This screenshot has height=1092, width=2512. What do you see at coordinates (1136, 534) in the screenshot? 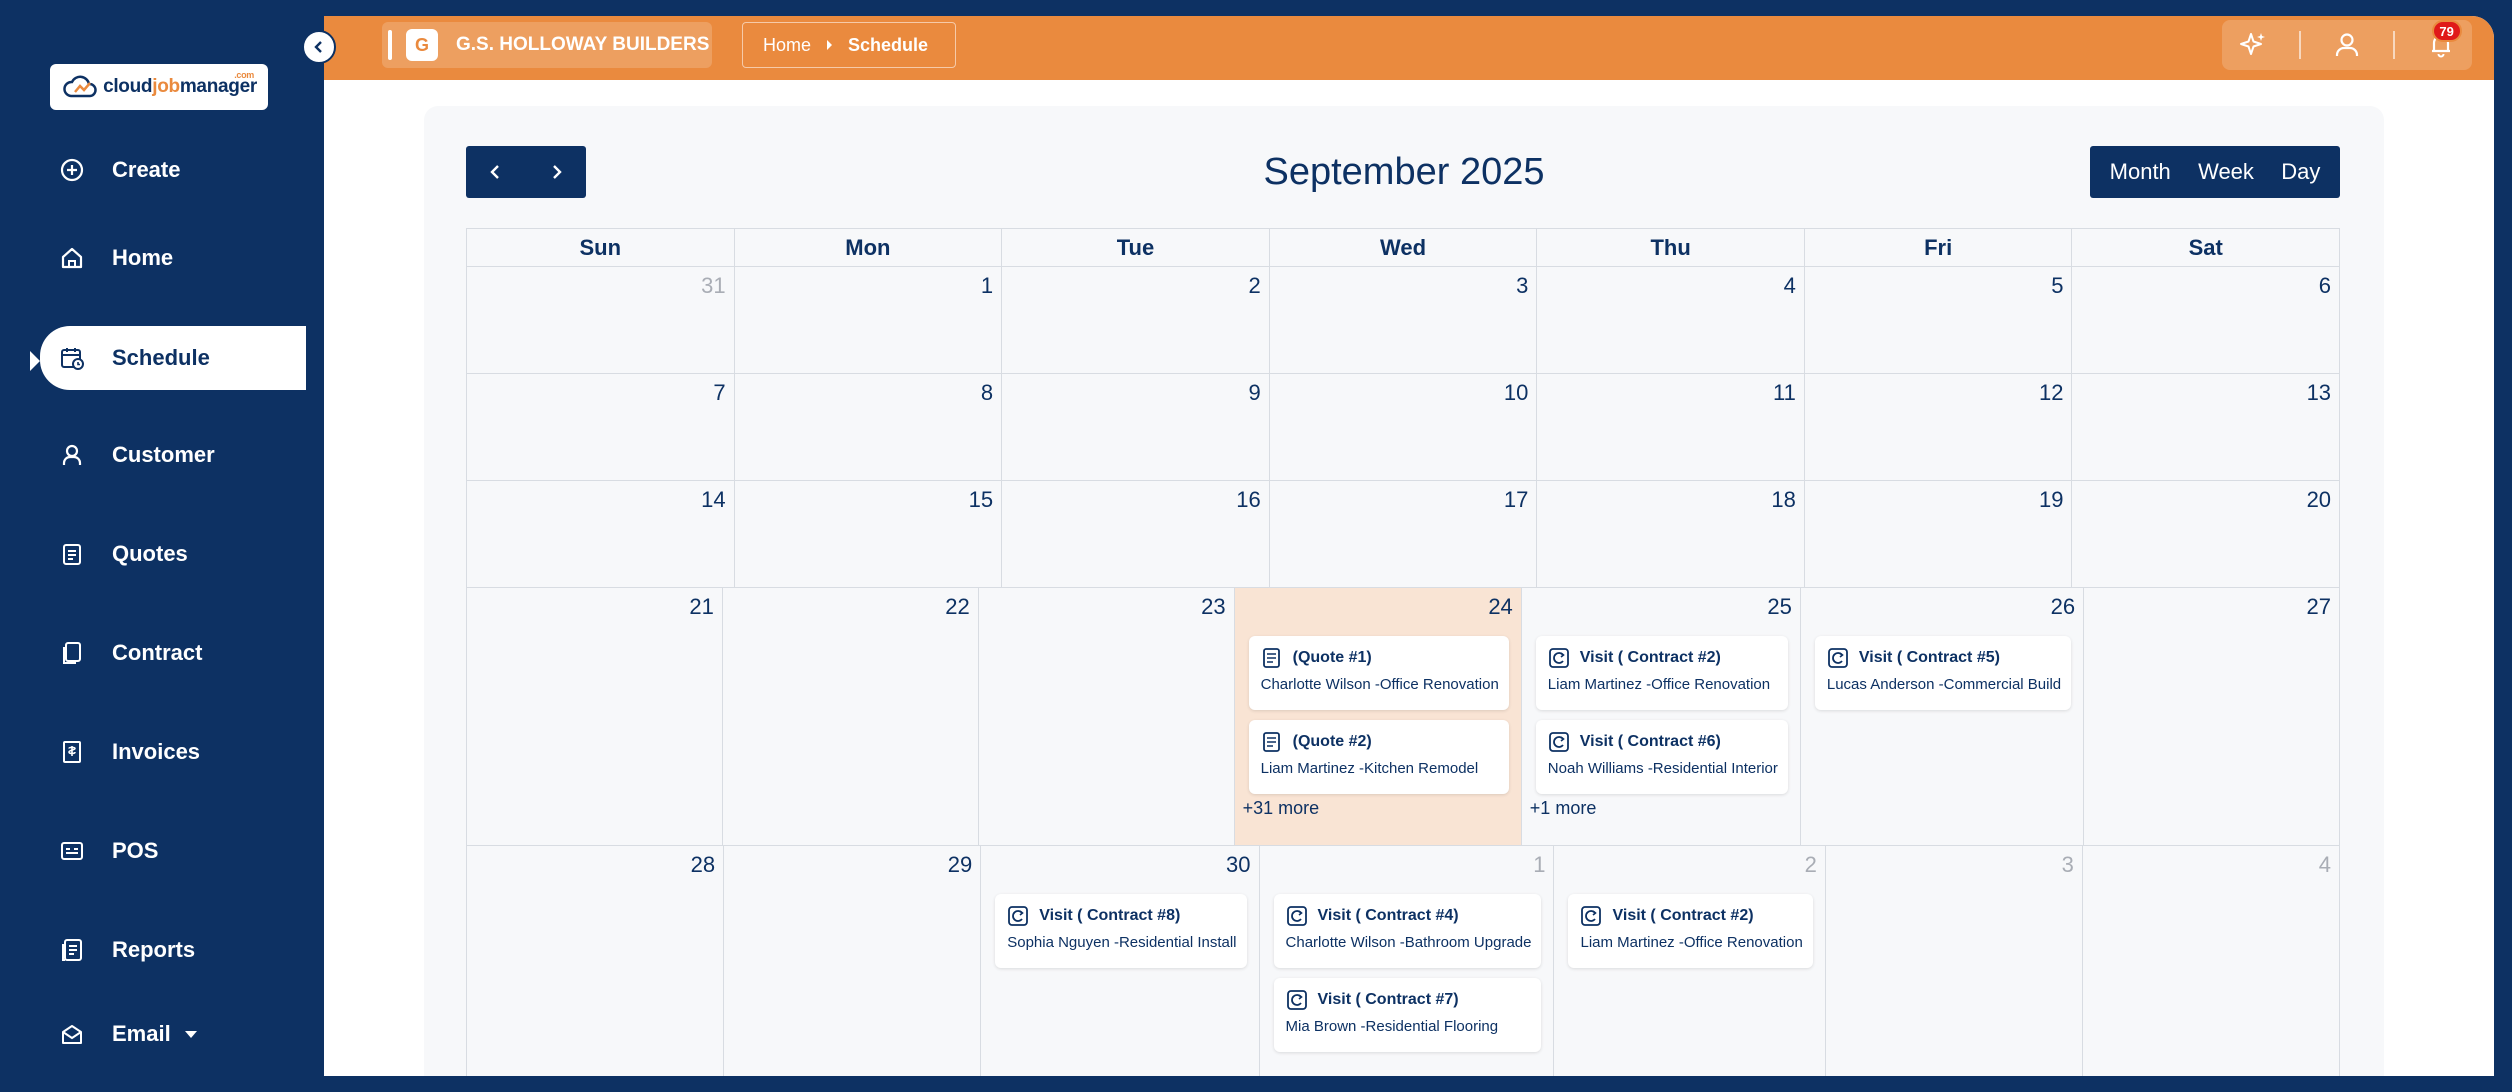
I see `calendar-day-cell: 16` at bounding box center [1136, 534].